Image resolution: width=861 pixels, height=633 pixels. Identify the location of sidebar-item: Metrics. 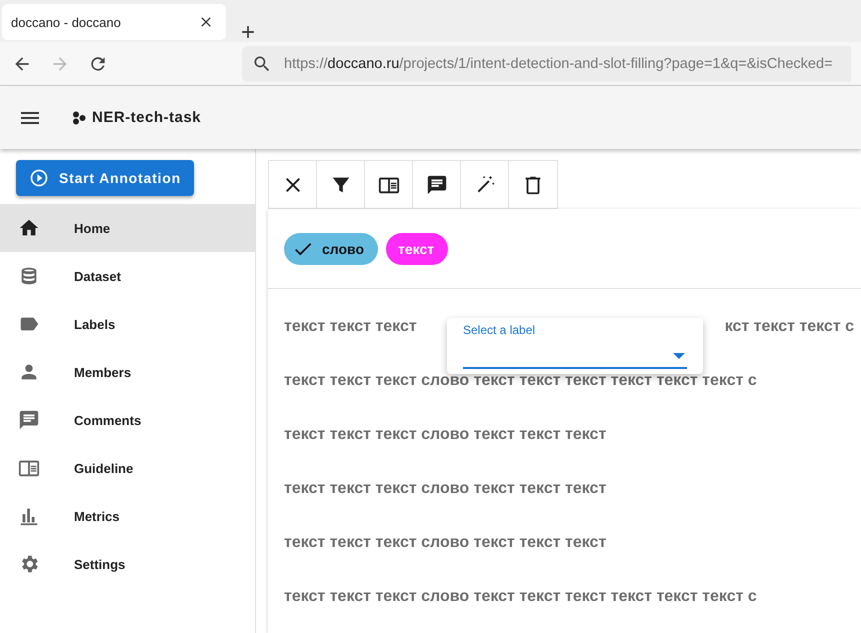
(127, 516).